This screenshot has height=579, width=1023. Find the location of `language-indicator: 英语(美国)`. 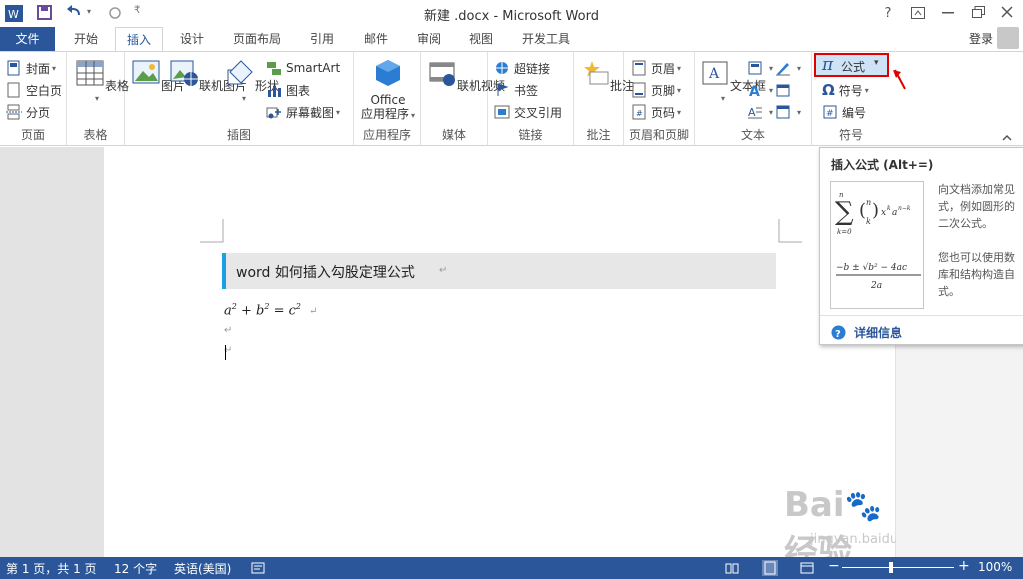

language-indicator: 英语(美国) is located at coordinates (202, 568).